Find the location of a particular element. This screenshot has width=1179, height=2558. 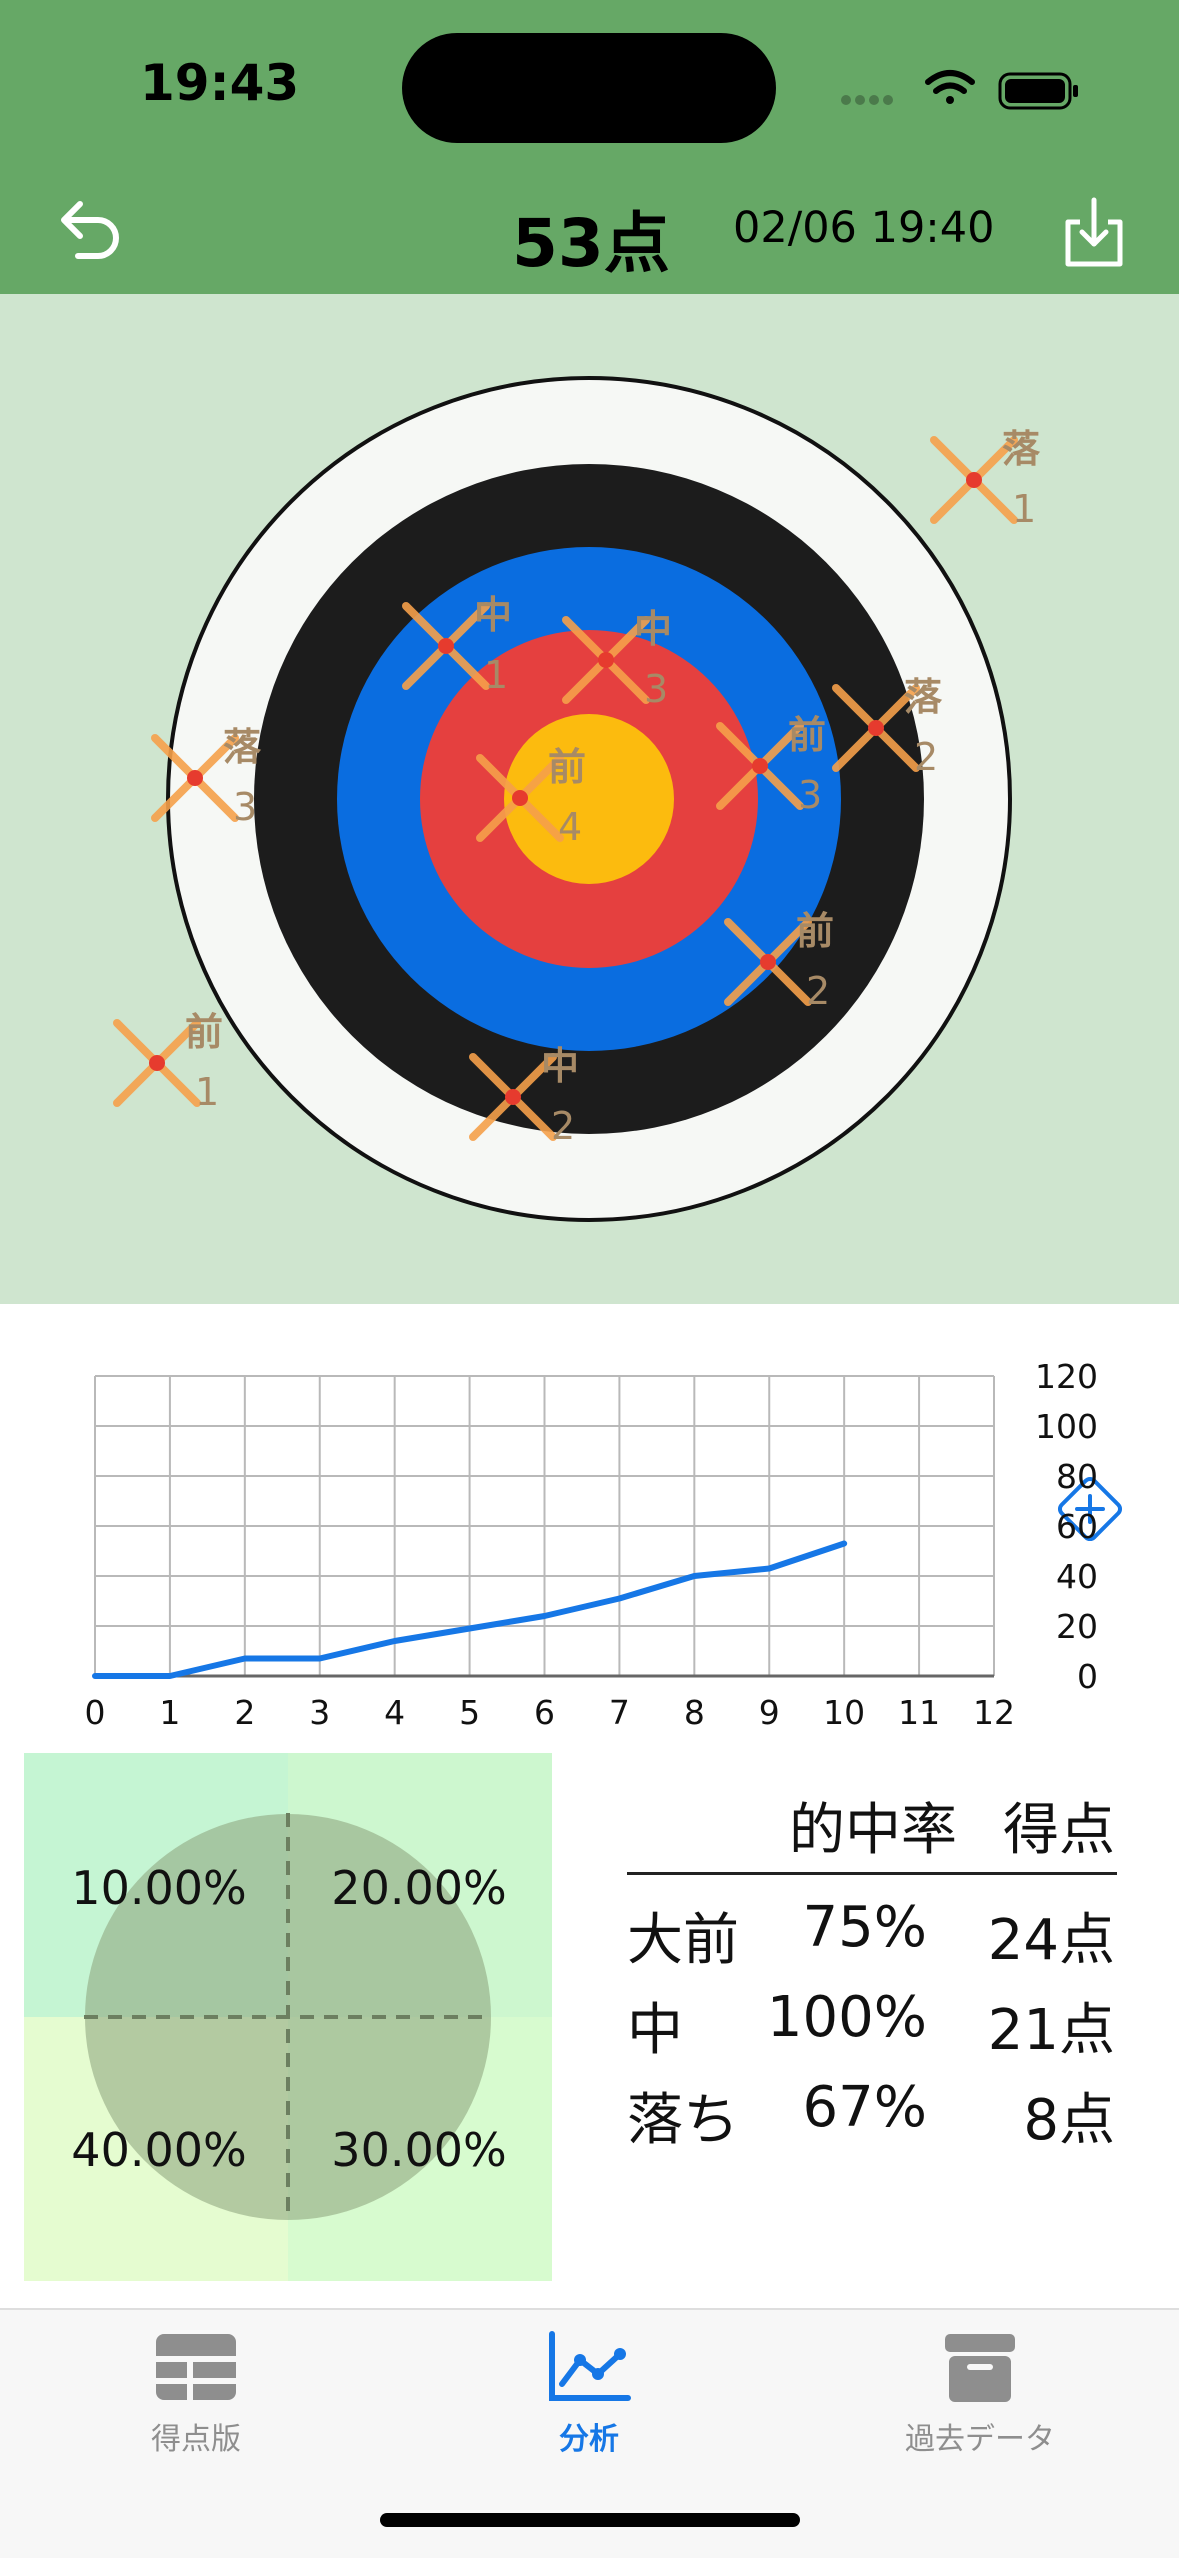

y-tick-label: 0 is located at coordinates (1087, 1676).